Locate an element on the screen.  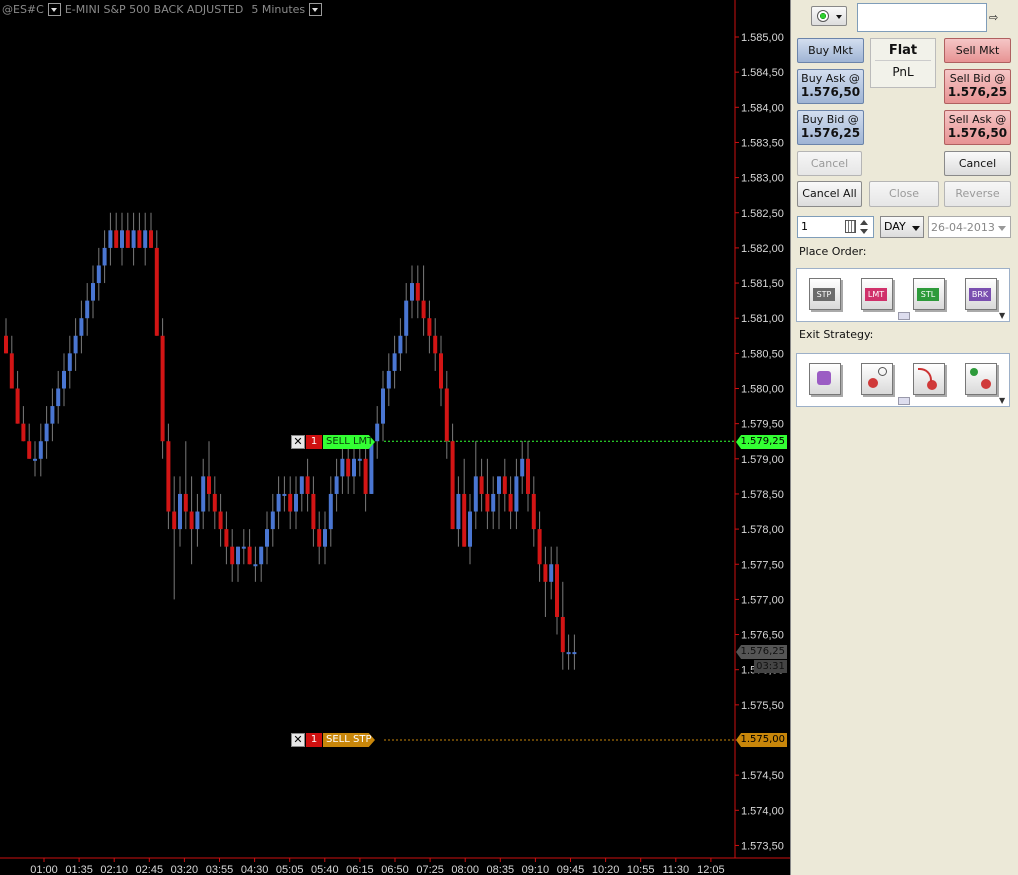
order-label: SELL STP is located at coordinates (349, 740).